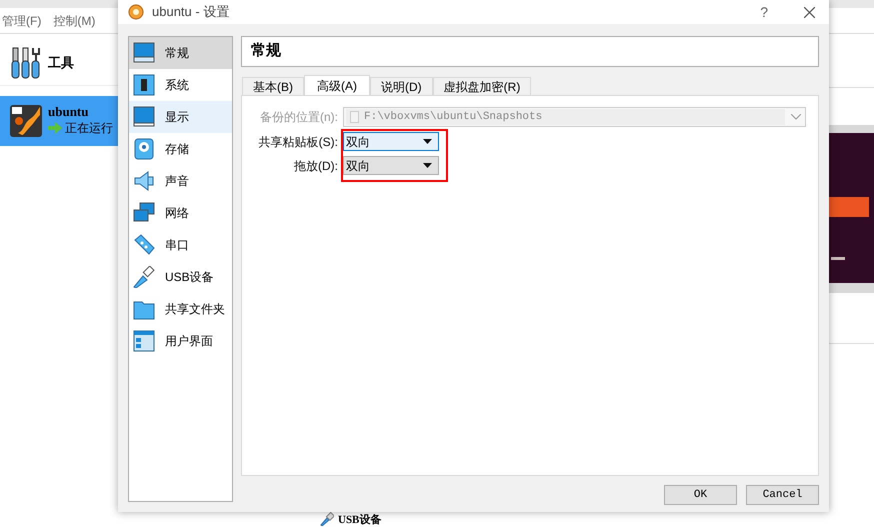 The width and height of the screenshot is (874, 527). Describe the element at coordinates (61, 63) in the screenshot. I see `tools-label: 工具` at that location.